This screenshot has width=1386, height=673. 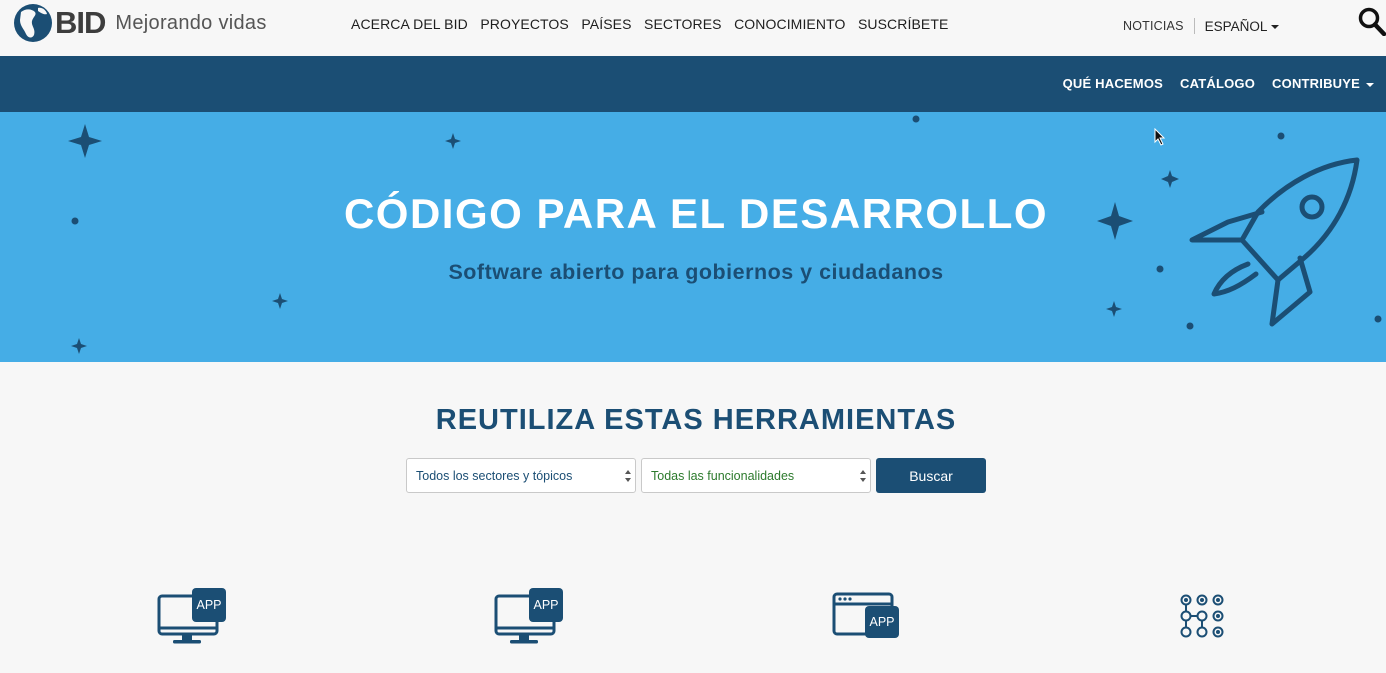 What do you see at coordinates (606, 24) in the screenshot?
I see `nav-paises: PAÍSES` at bounding box center [606, 24].